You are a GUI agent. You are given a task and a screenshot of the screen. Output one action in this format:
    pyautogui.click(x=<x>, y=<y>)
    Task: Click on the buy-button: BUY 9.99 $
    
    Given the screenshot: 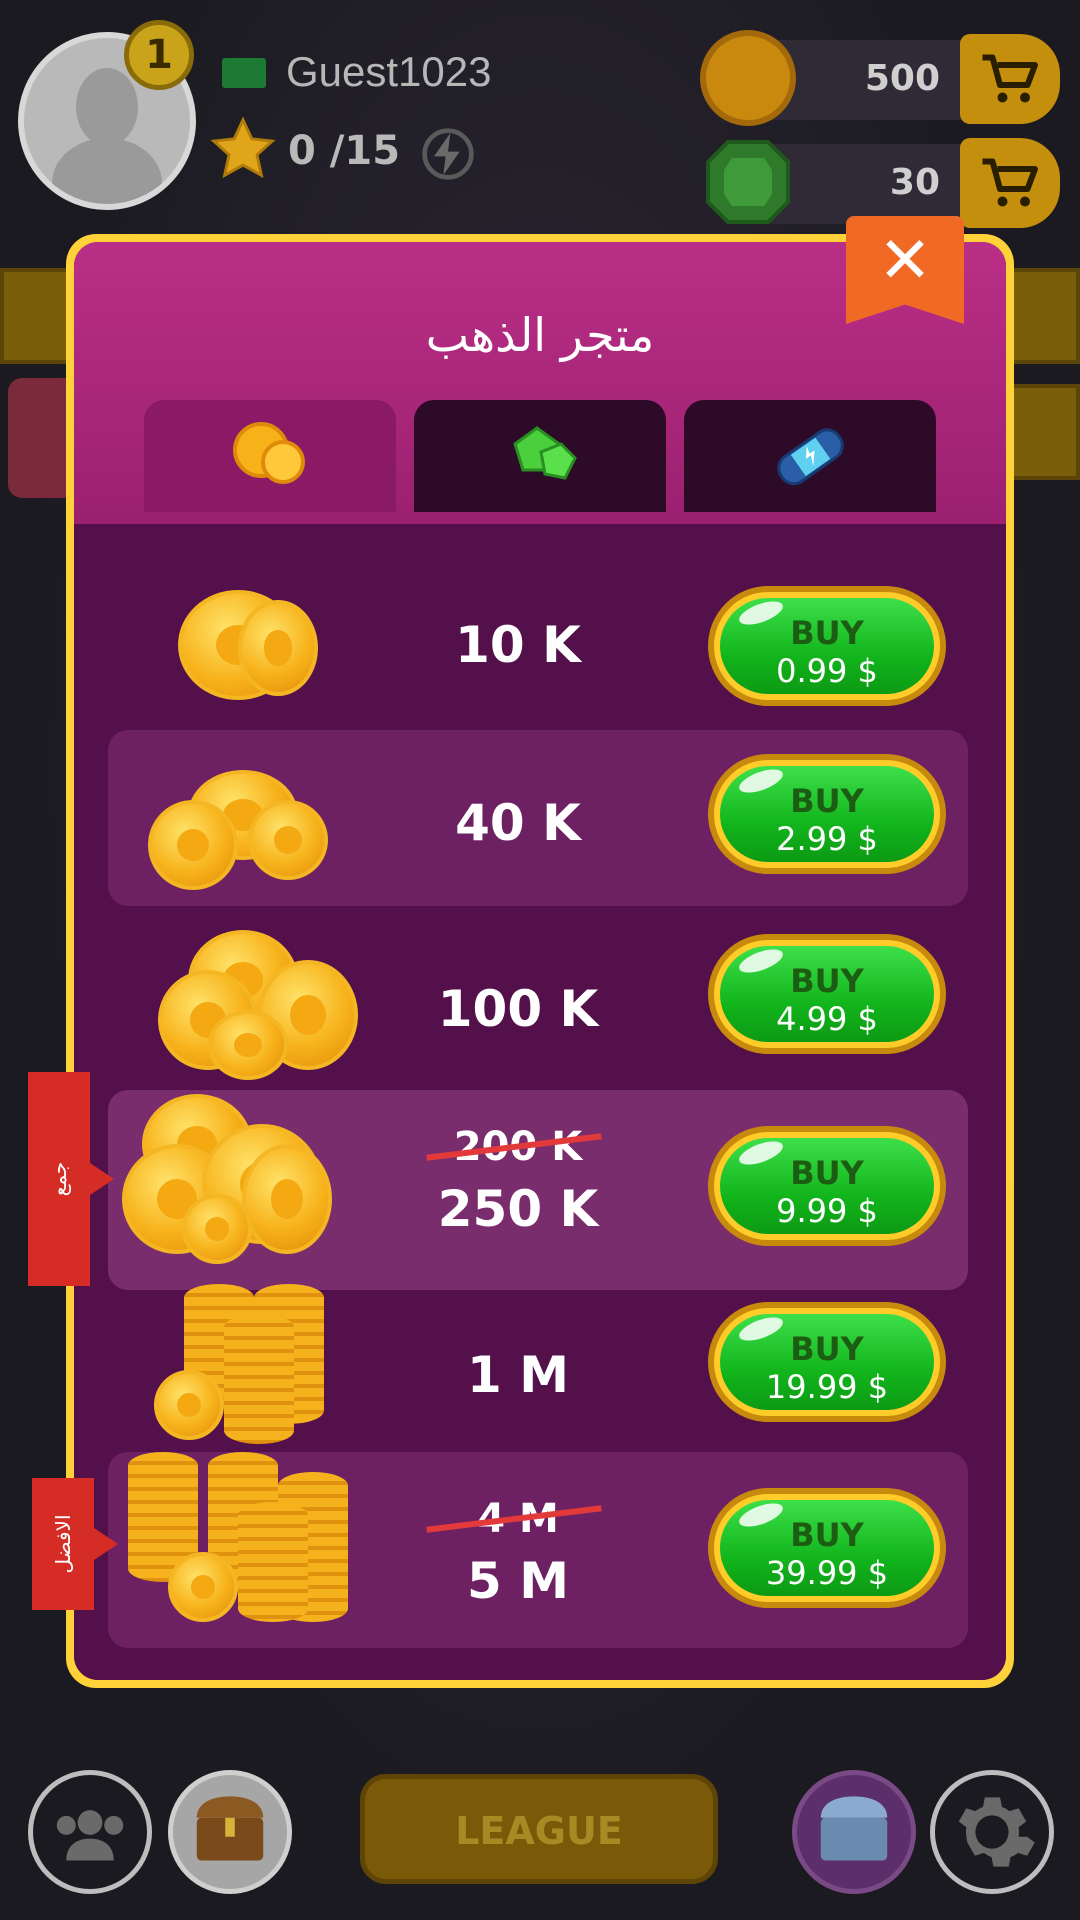 What is the action you would take?
    pyautogui.click(x=827, y=1186)
    